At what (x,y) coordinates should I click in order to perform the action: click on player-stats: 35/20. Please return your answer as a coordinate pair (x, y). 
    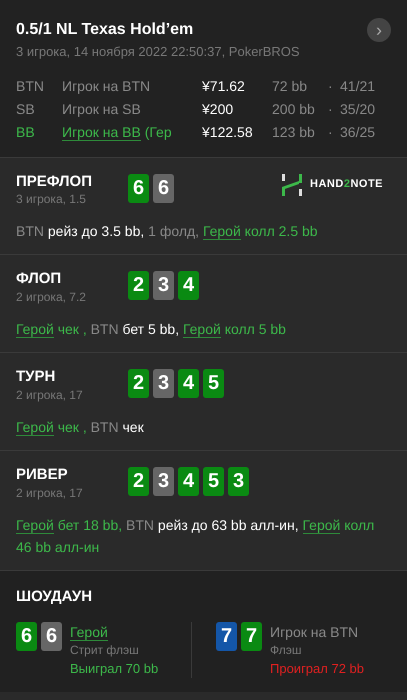
    Looking at the image, I should click on (358, 109).